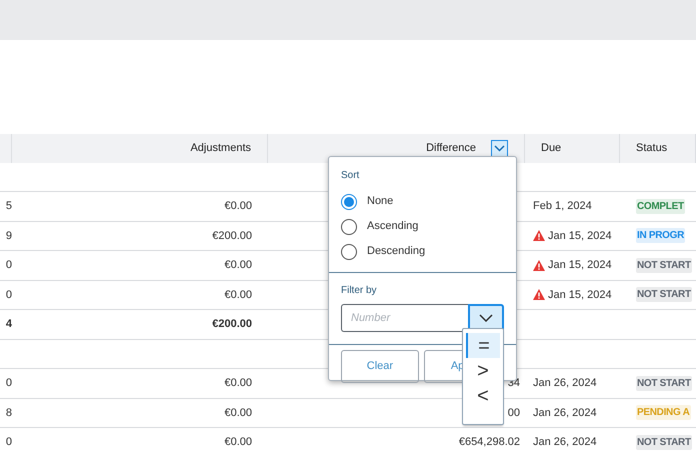  What do you see at coordinates (451, 148) in the screenshot?
I see `column-header: Difference` at bounding box center [451, 148].